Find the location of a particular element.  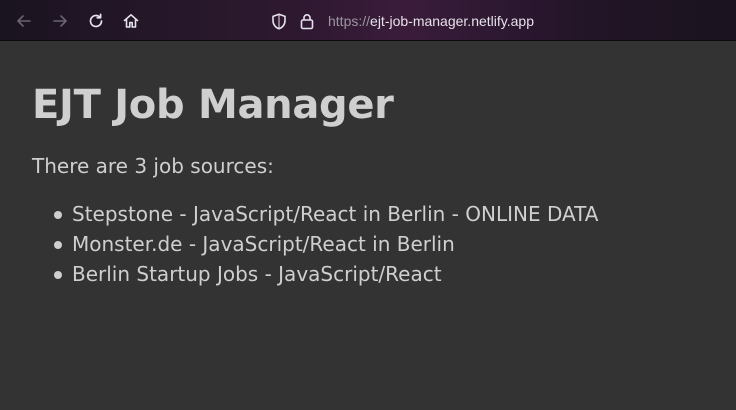

back-button is located at coordinates (24, 21).